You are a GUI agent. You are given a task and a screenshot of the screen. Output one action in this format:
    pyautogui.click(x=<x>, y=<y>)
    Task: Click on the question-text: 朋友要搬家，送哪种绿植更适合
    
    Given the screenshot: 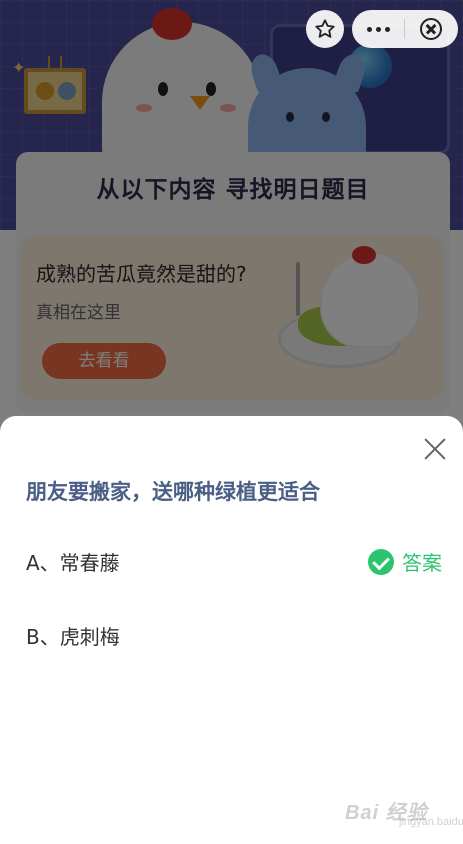 What is the action you would take?
    pyautogui.click(x=173, y=492)
    